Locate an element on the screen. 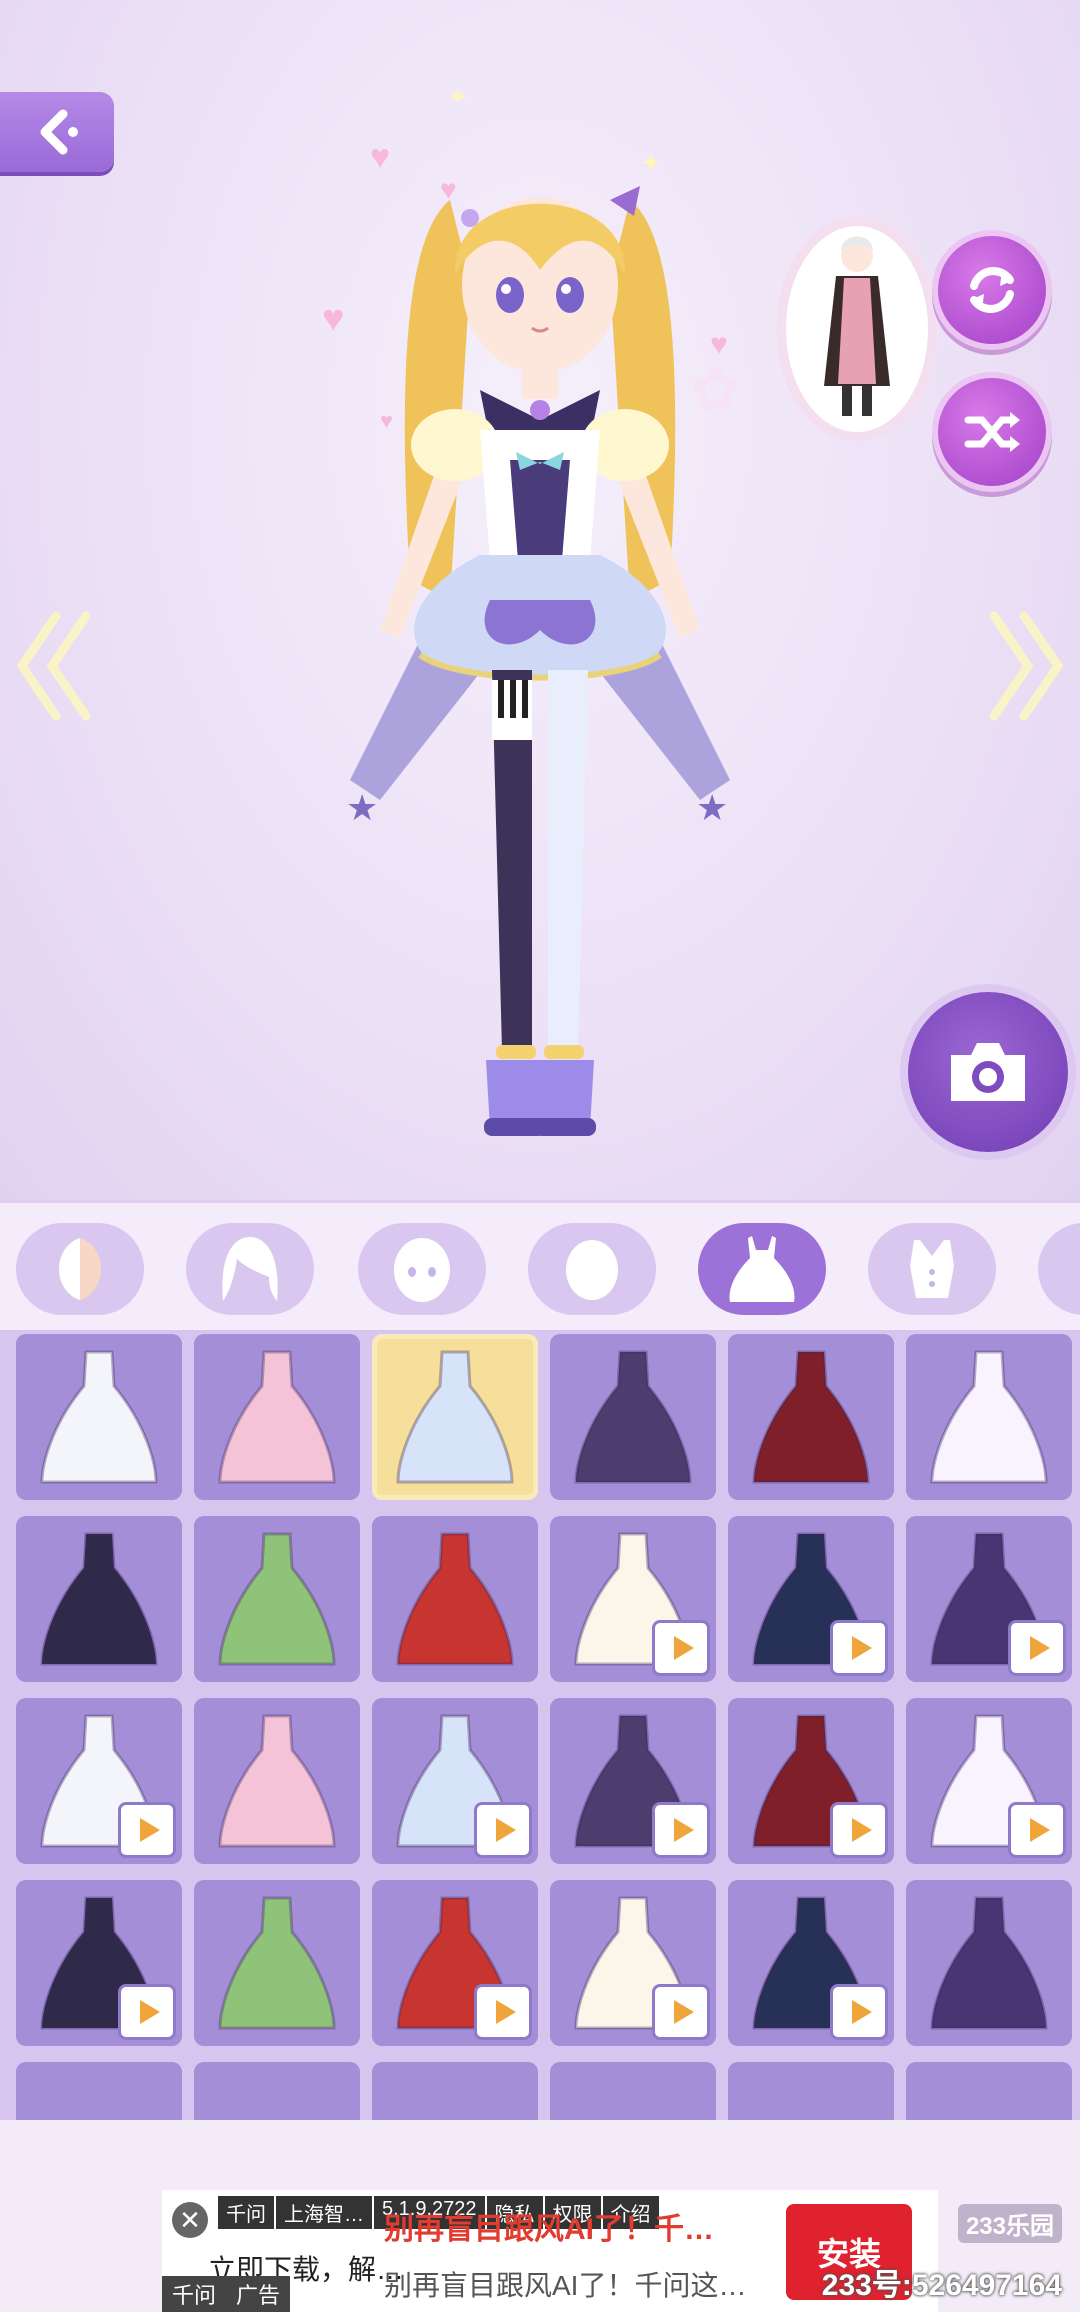  outfit-item-red-black-gothic-dress is located at coordinates (811, 1417).